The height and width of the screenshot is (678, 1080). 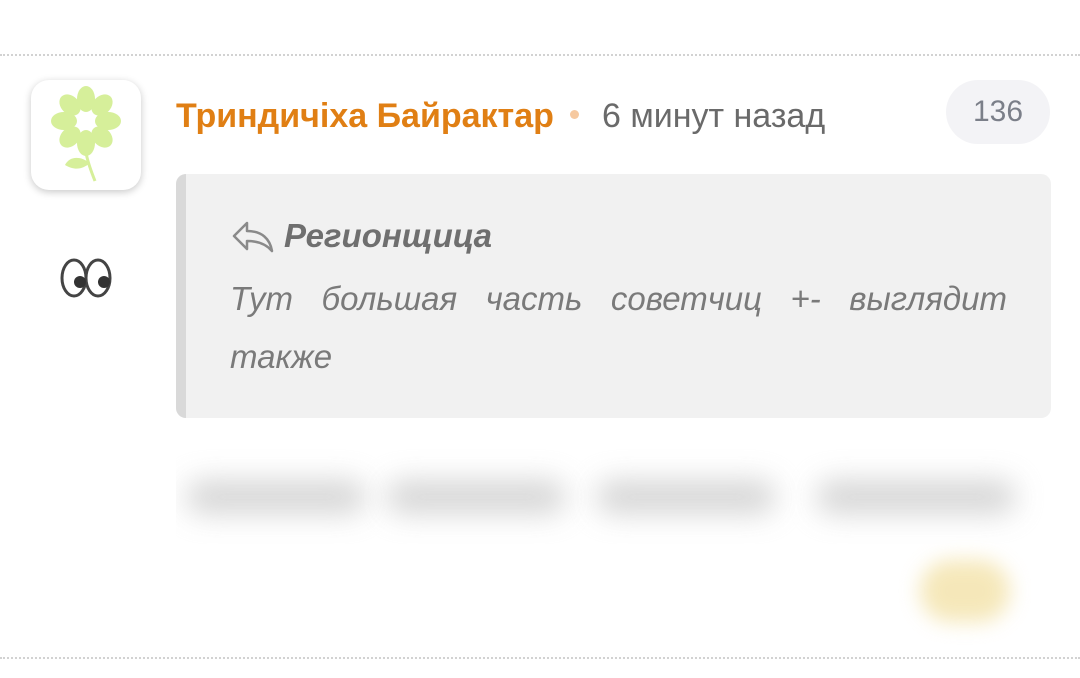 I want to click on flower-icon, so click(x=86, y=134).